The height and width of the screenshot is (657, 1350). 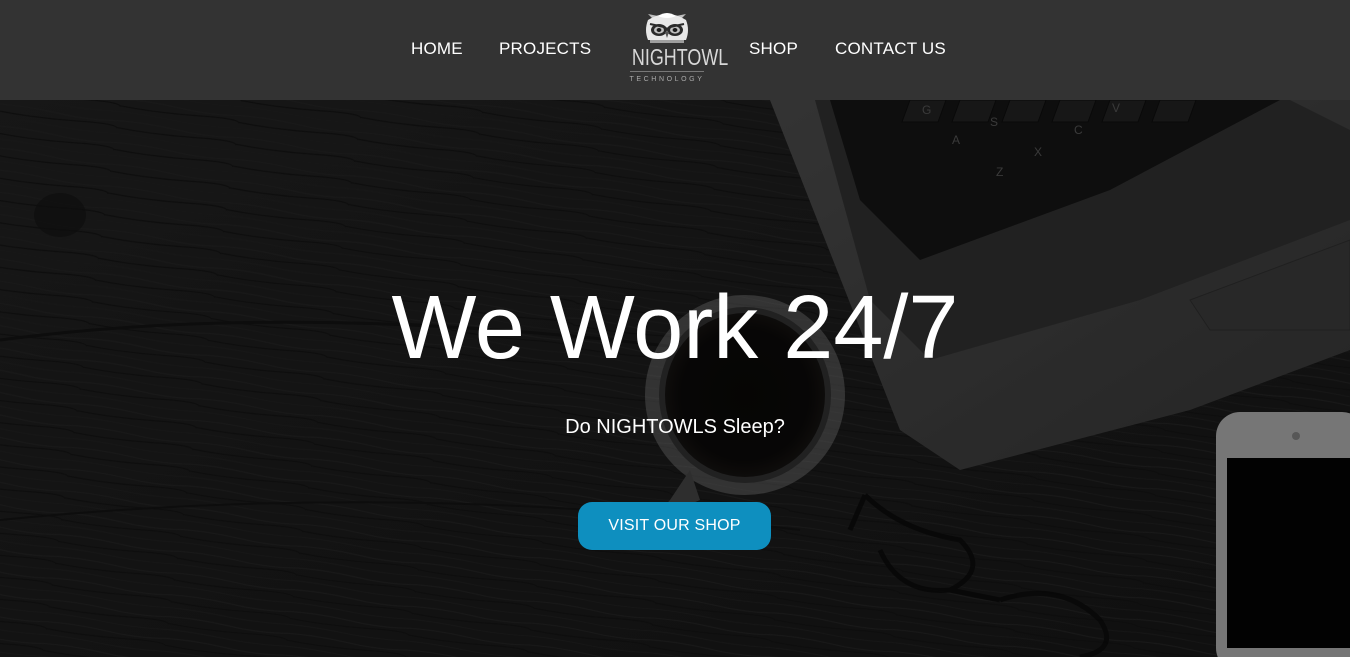 I want to click on nav-link-shop: SHOP, so click(x=773, y=49).